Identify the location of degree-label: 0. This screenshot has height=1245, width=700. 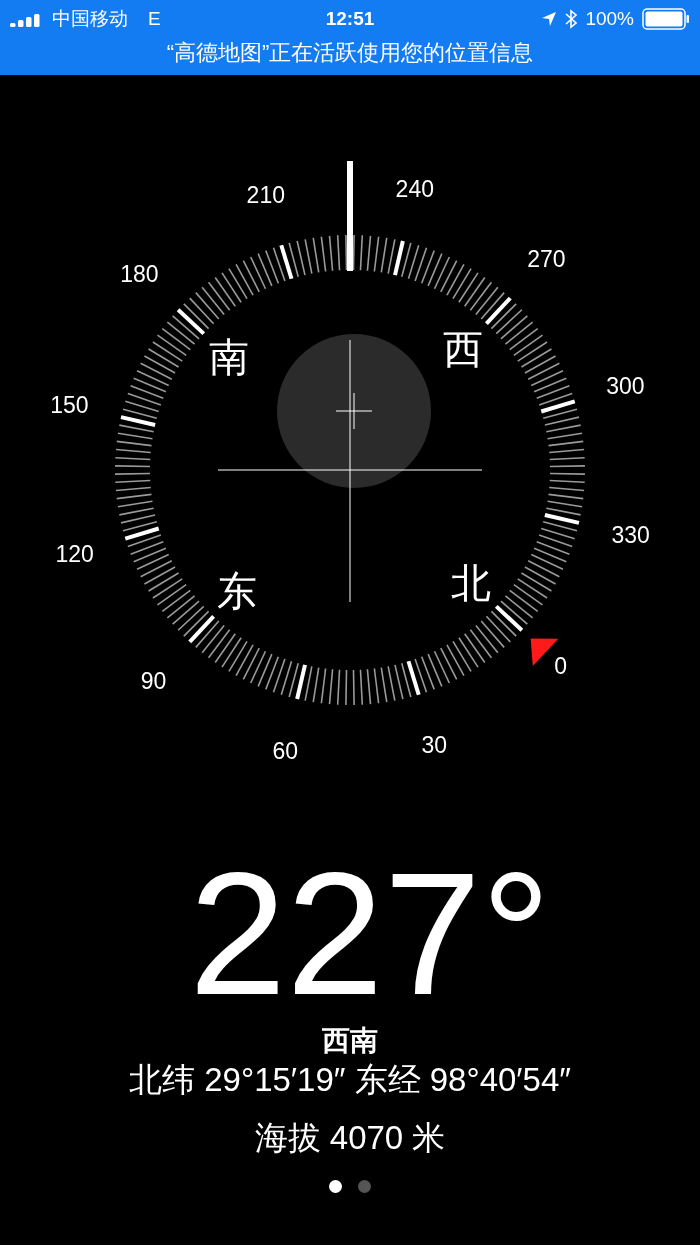
(561, 666).